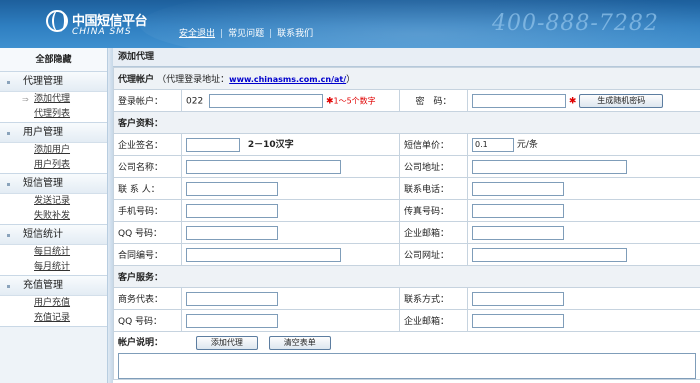  What do you see at coordinates (25, 99) in the screenshot?
I see `current-arrow-icon: ⇒` at bounding box center [25, 99].